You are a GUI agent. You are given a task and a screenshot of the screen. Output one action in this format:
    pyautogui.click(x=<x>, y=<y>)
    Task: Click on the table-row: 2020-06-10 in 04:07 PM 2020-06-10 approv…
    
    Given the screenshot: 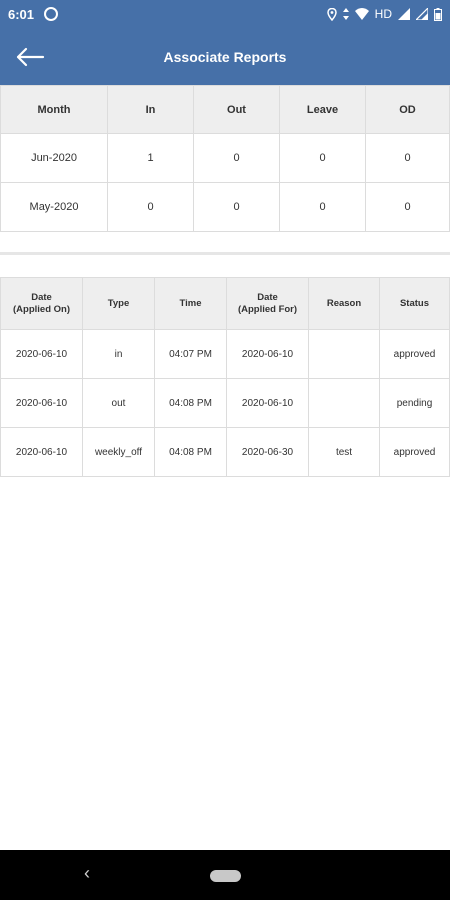 What is the action you would take?
    pyautogui.click(x=225, y=354)
    